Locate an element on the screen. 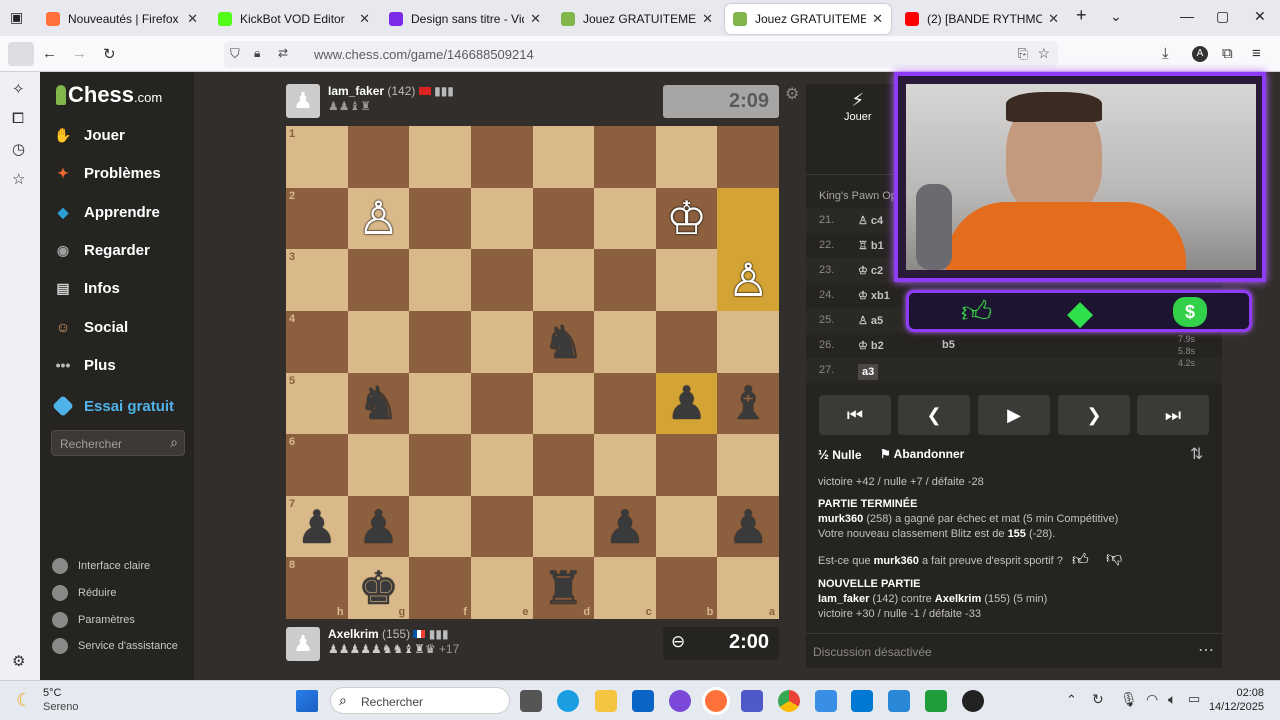 The height and width of the screenshot is (720, 1280). store-icon is located at coordinates (862, 701).